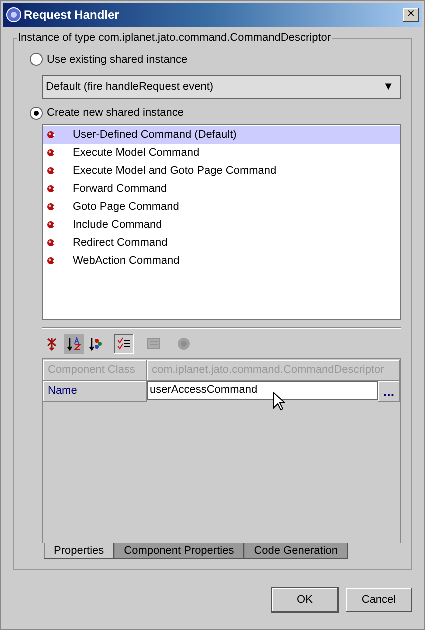 The image size is (425, 630). What do you see at coordinates (221, 189) in the screenshot?
I see `command-item: Forward Command` at bounding box center [221, 189].